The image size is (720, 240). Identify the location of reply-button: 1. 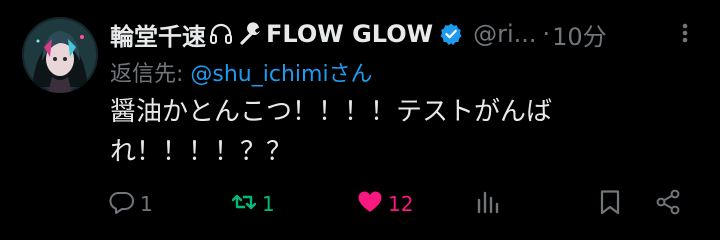
(130, 204).